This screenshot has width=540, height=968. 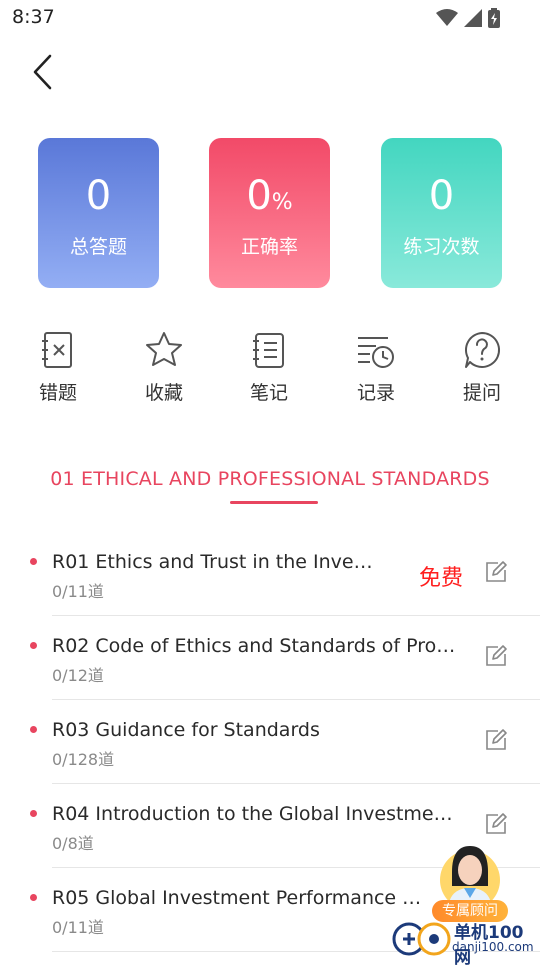 What do you see at coordinates (376, 352) in the screenshot?
I see `history-icon` at bounding box center [376, 352].